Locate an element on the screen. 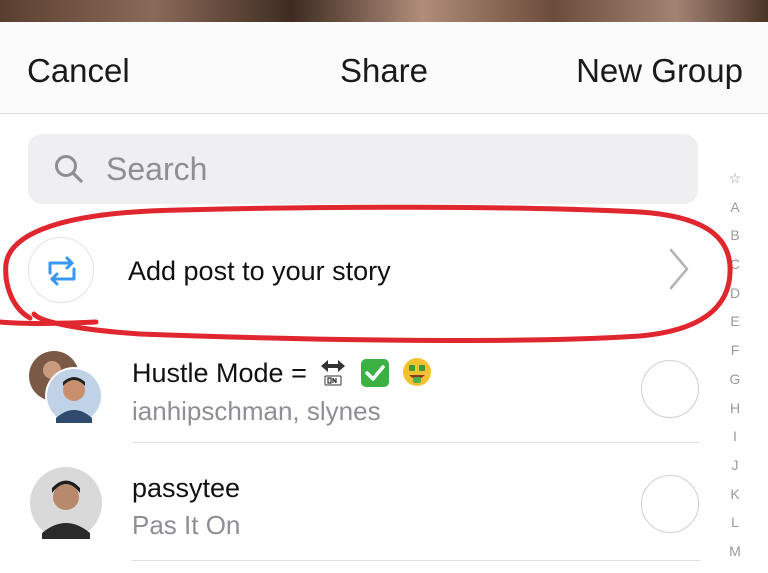 The image size is (768, 573). index-letter: M is located at coordinates (735, 551).